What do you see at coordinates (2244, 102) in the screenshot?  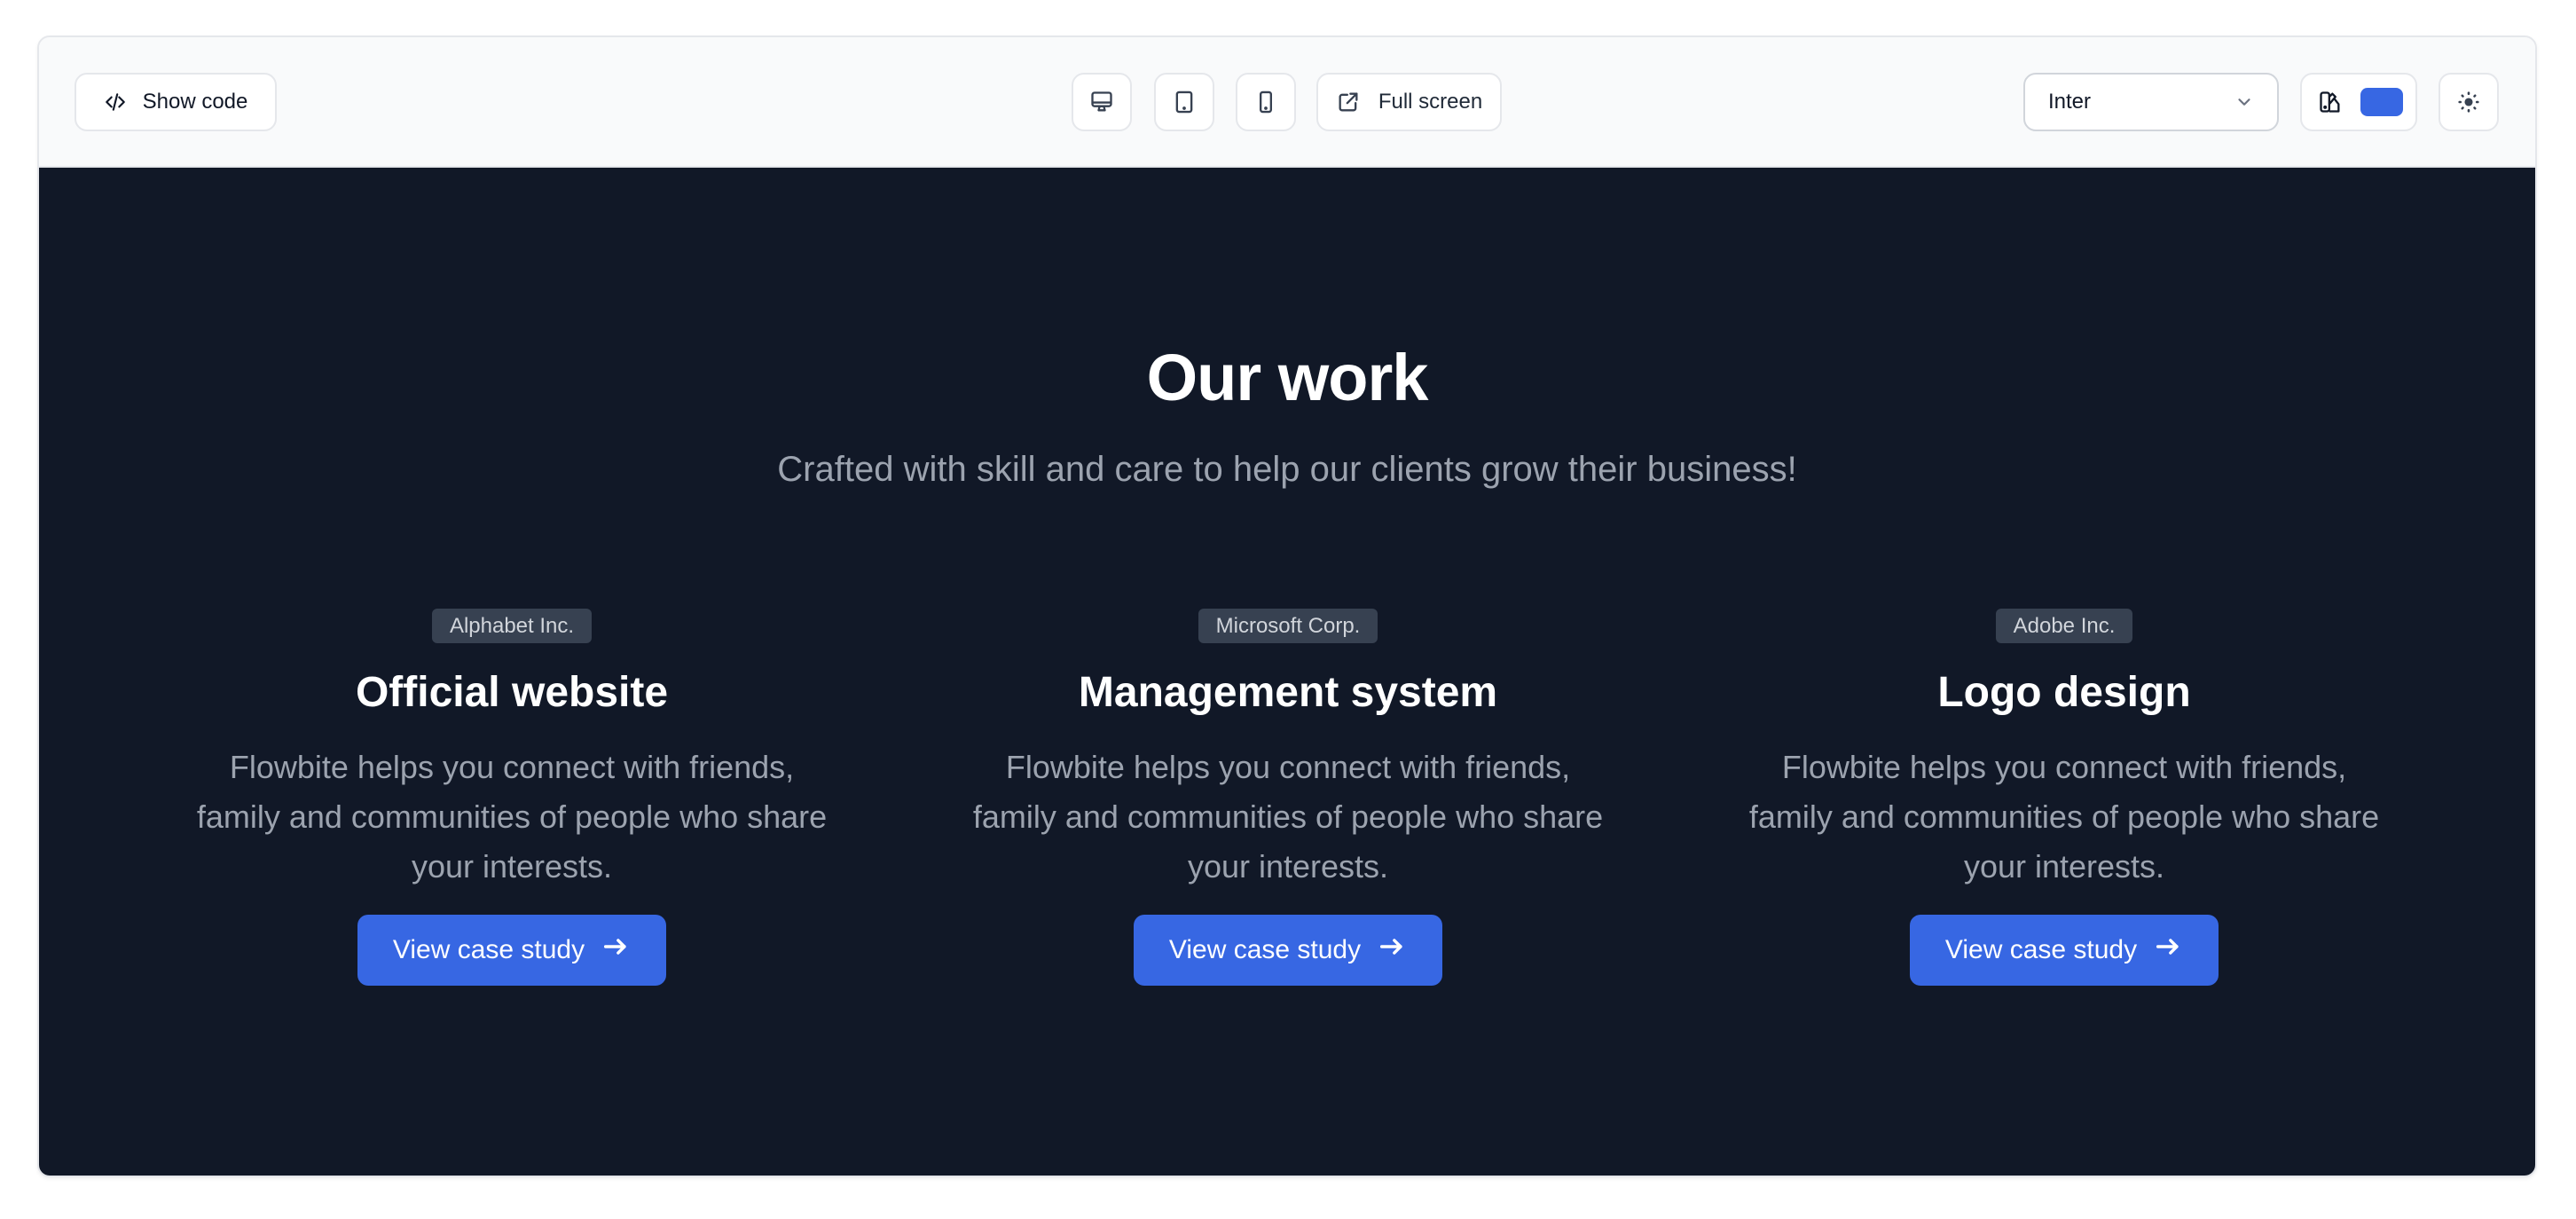 I see `chevron-down-icon` at bounding box center [2244, 102].